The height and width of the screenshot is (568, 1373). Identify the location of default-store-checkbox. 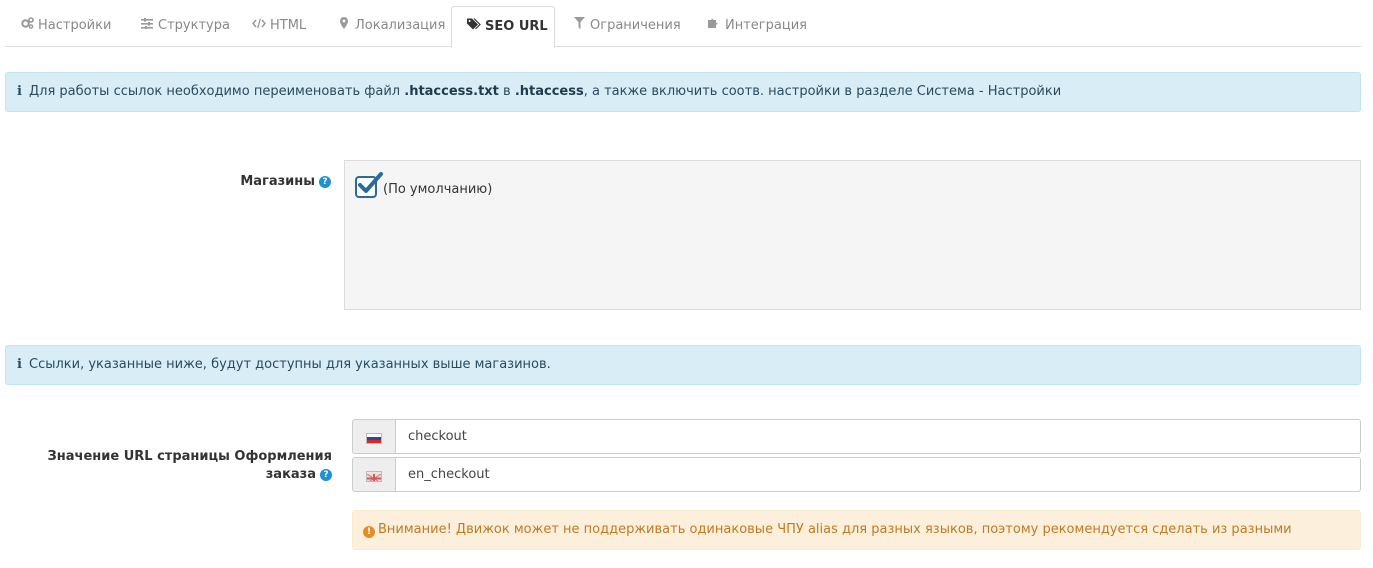
(369, 185).